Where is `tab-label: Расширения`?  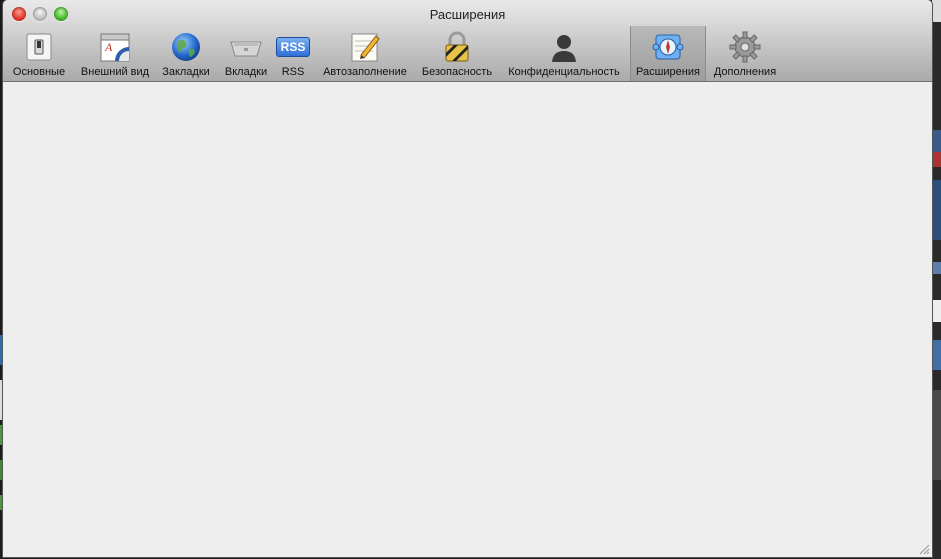 tab-label: Расширения is located at coordinates (668, 72).